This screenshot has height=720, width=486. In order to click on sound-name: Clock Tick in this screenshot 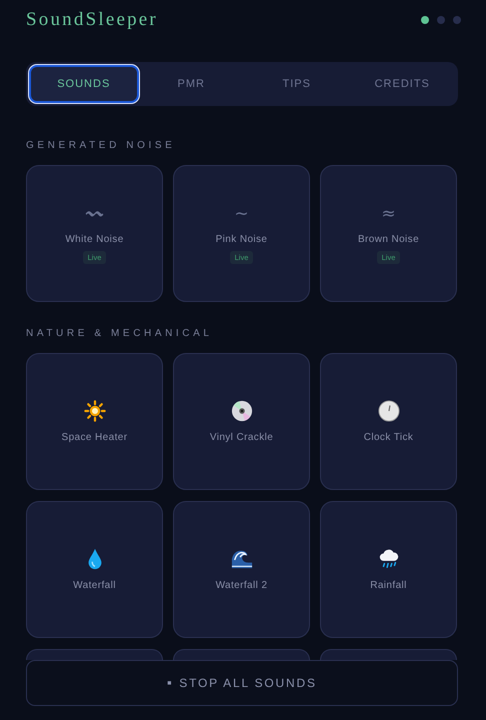, I will do `click(389, 437)`.